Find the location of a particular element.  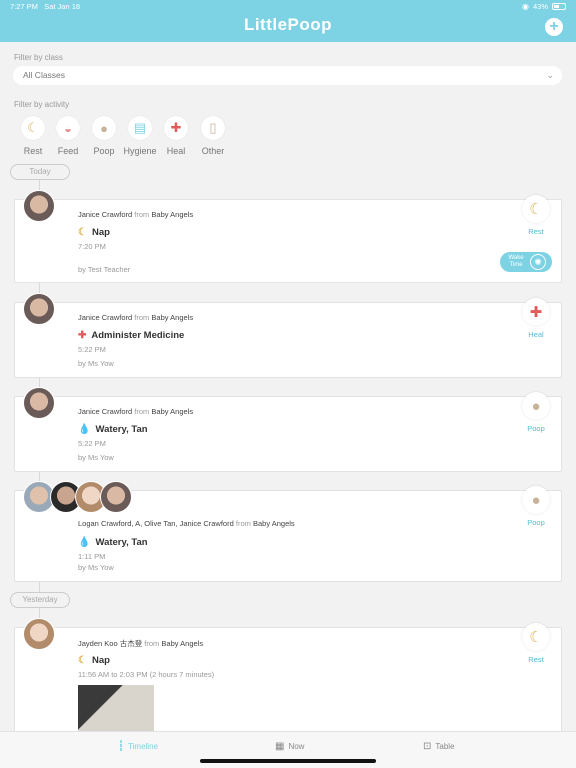

table-icon: ⊡ is located at coordinates (427, 746).